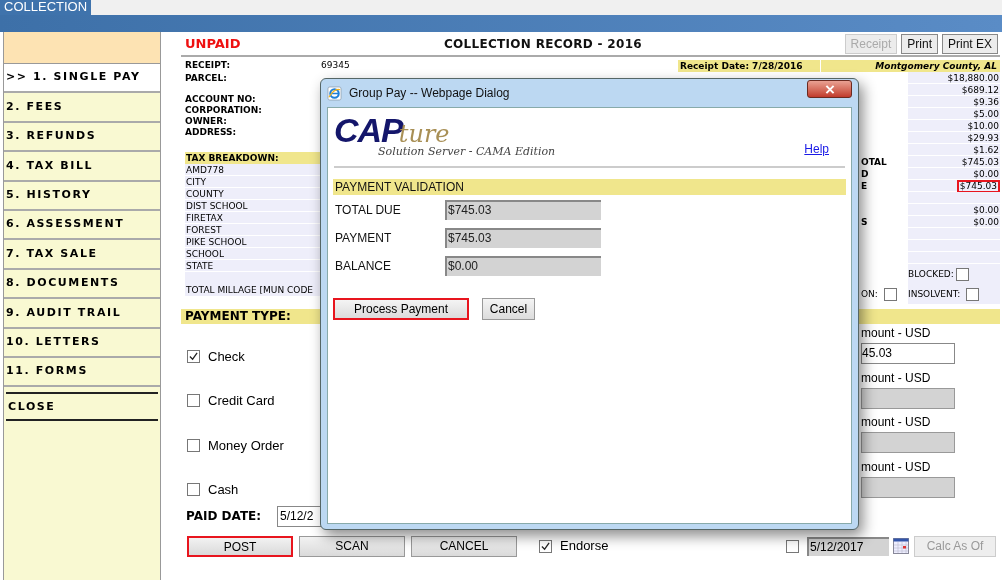  I want to click on flag-label: ON:, so click(869, 294).